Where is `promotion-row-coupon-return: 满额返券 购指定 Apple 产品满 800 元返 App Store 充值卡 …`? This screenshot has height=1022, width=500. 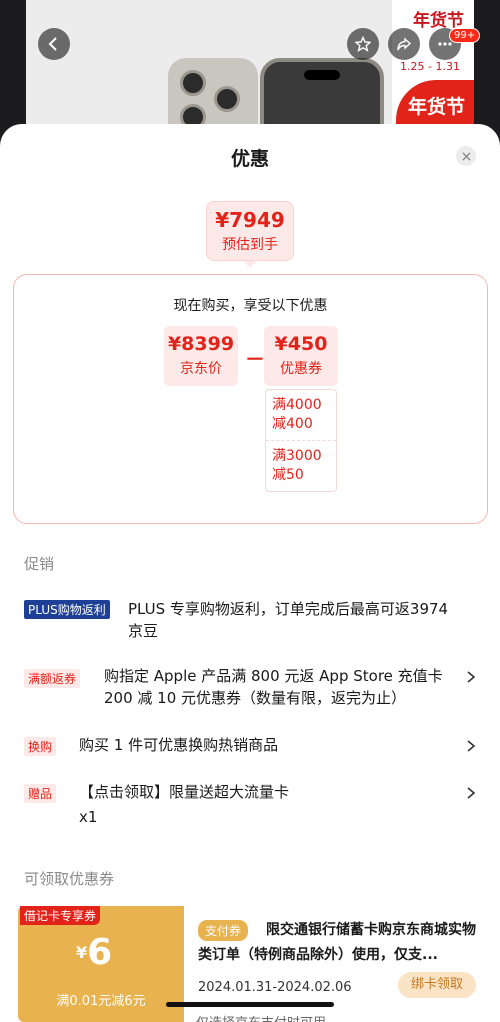
promotion-row-coupon-return: 满额返券 购指定 Apple 产品满 800 元返 App Store 充值卡 … is located at coordinates (254, 688).